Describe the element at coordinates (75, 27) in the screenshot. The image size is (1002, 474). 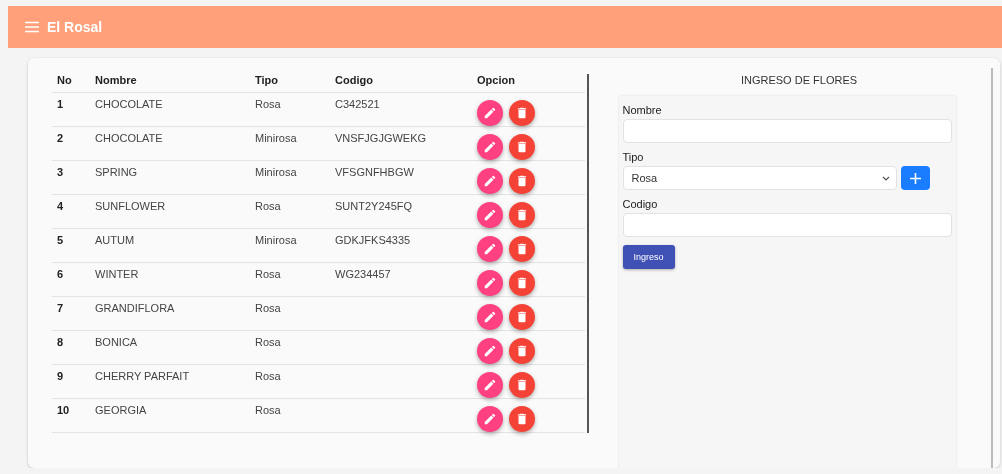
I see `app-title: El Rosal` at that location.